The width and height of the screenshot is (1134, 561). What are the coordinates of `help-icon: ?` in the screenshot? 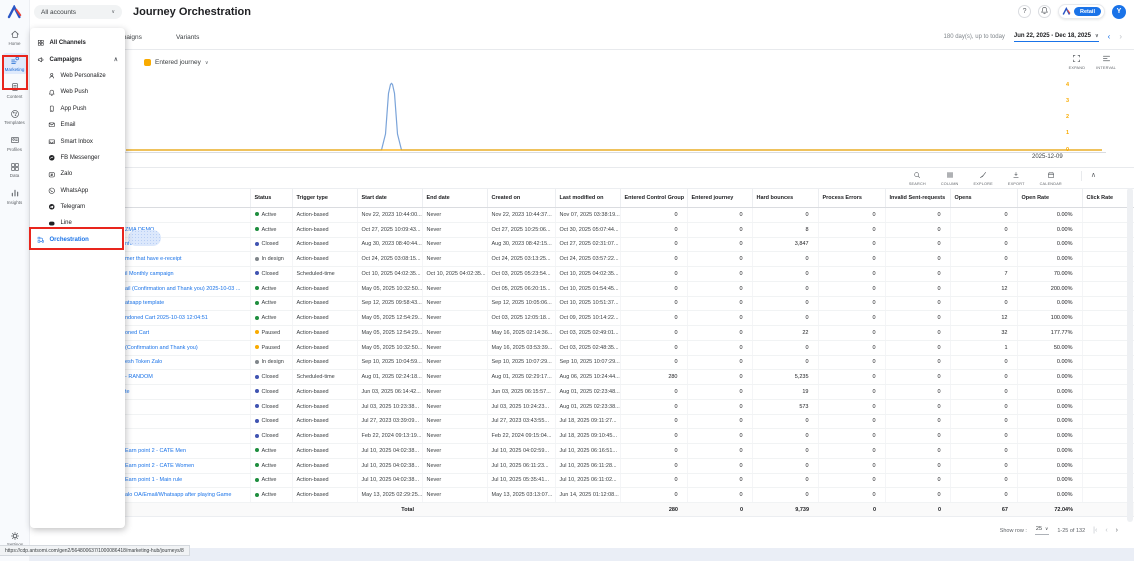 It's located at (1024, 11).